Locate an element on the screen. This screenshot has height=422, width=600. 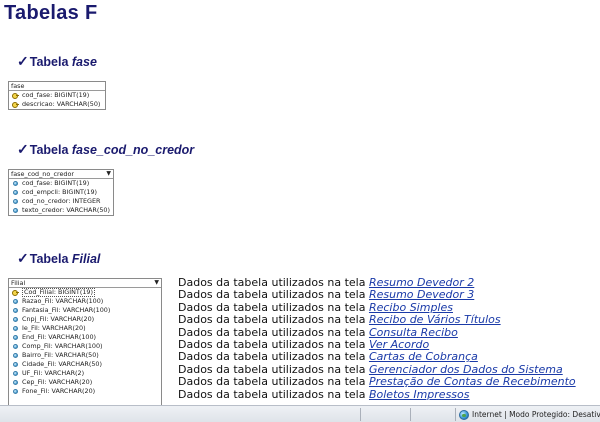
column-row: Fone_Fil: VARCHAR(20) is located at coordinates (85, 391).